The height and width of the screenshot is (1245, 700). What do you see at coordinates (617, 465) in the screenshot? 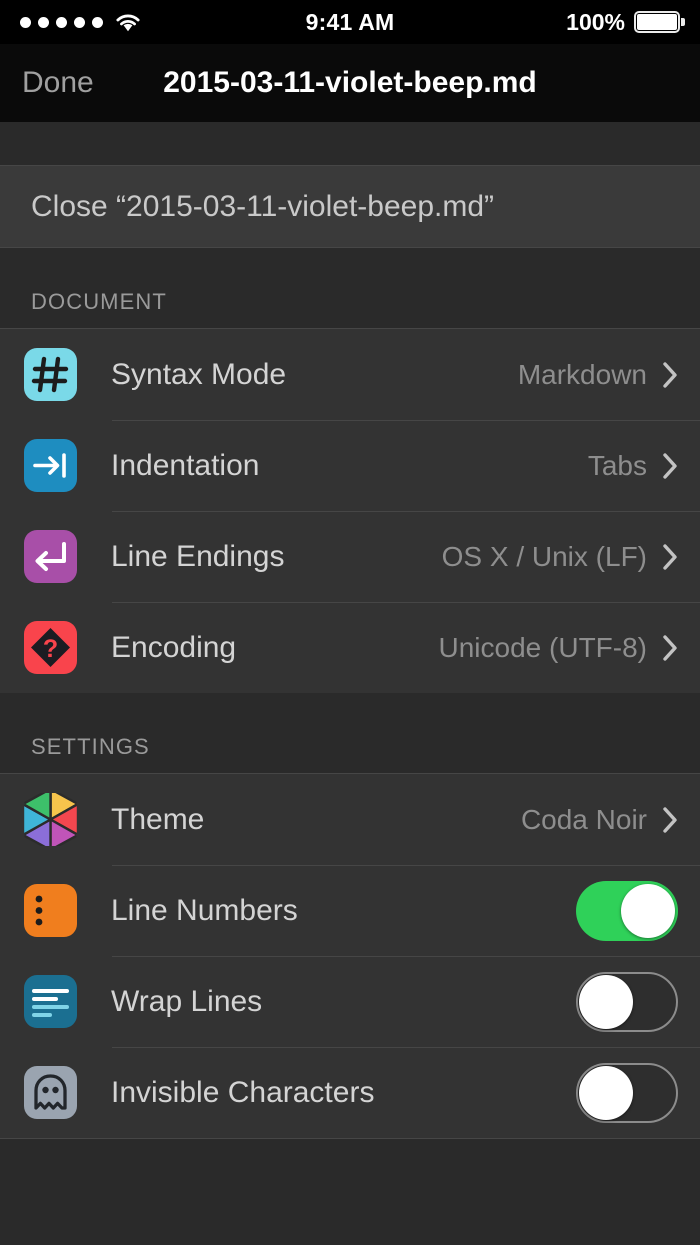
I see `row-value: Tabs` at bounding box center [617, 465].